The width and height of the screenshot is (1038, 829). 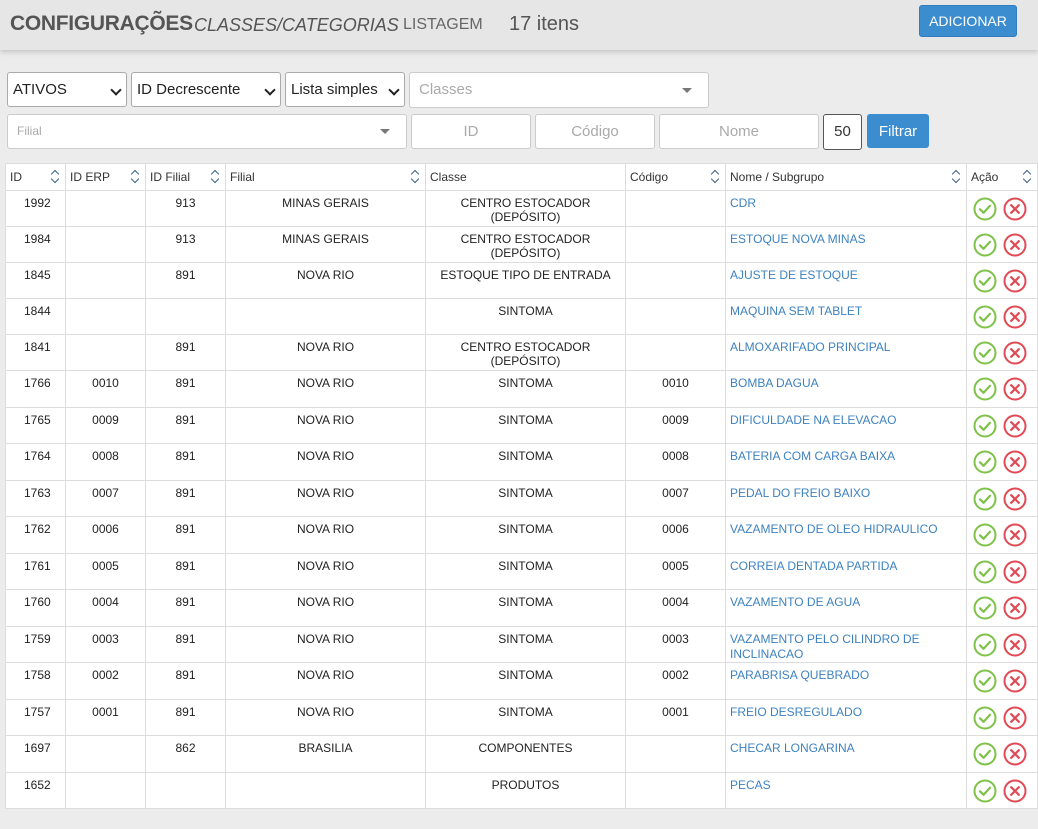 What do you see at coordinates (325, 177) in the screenshot?
I see `column-header-filial: Filial` at bounding box center [325, 177].